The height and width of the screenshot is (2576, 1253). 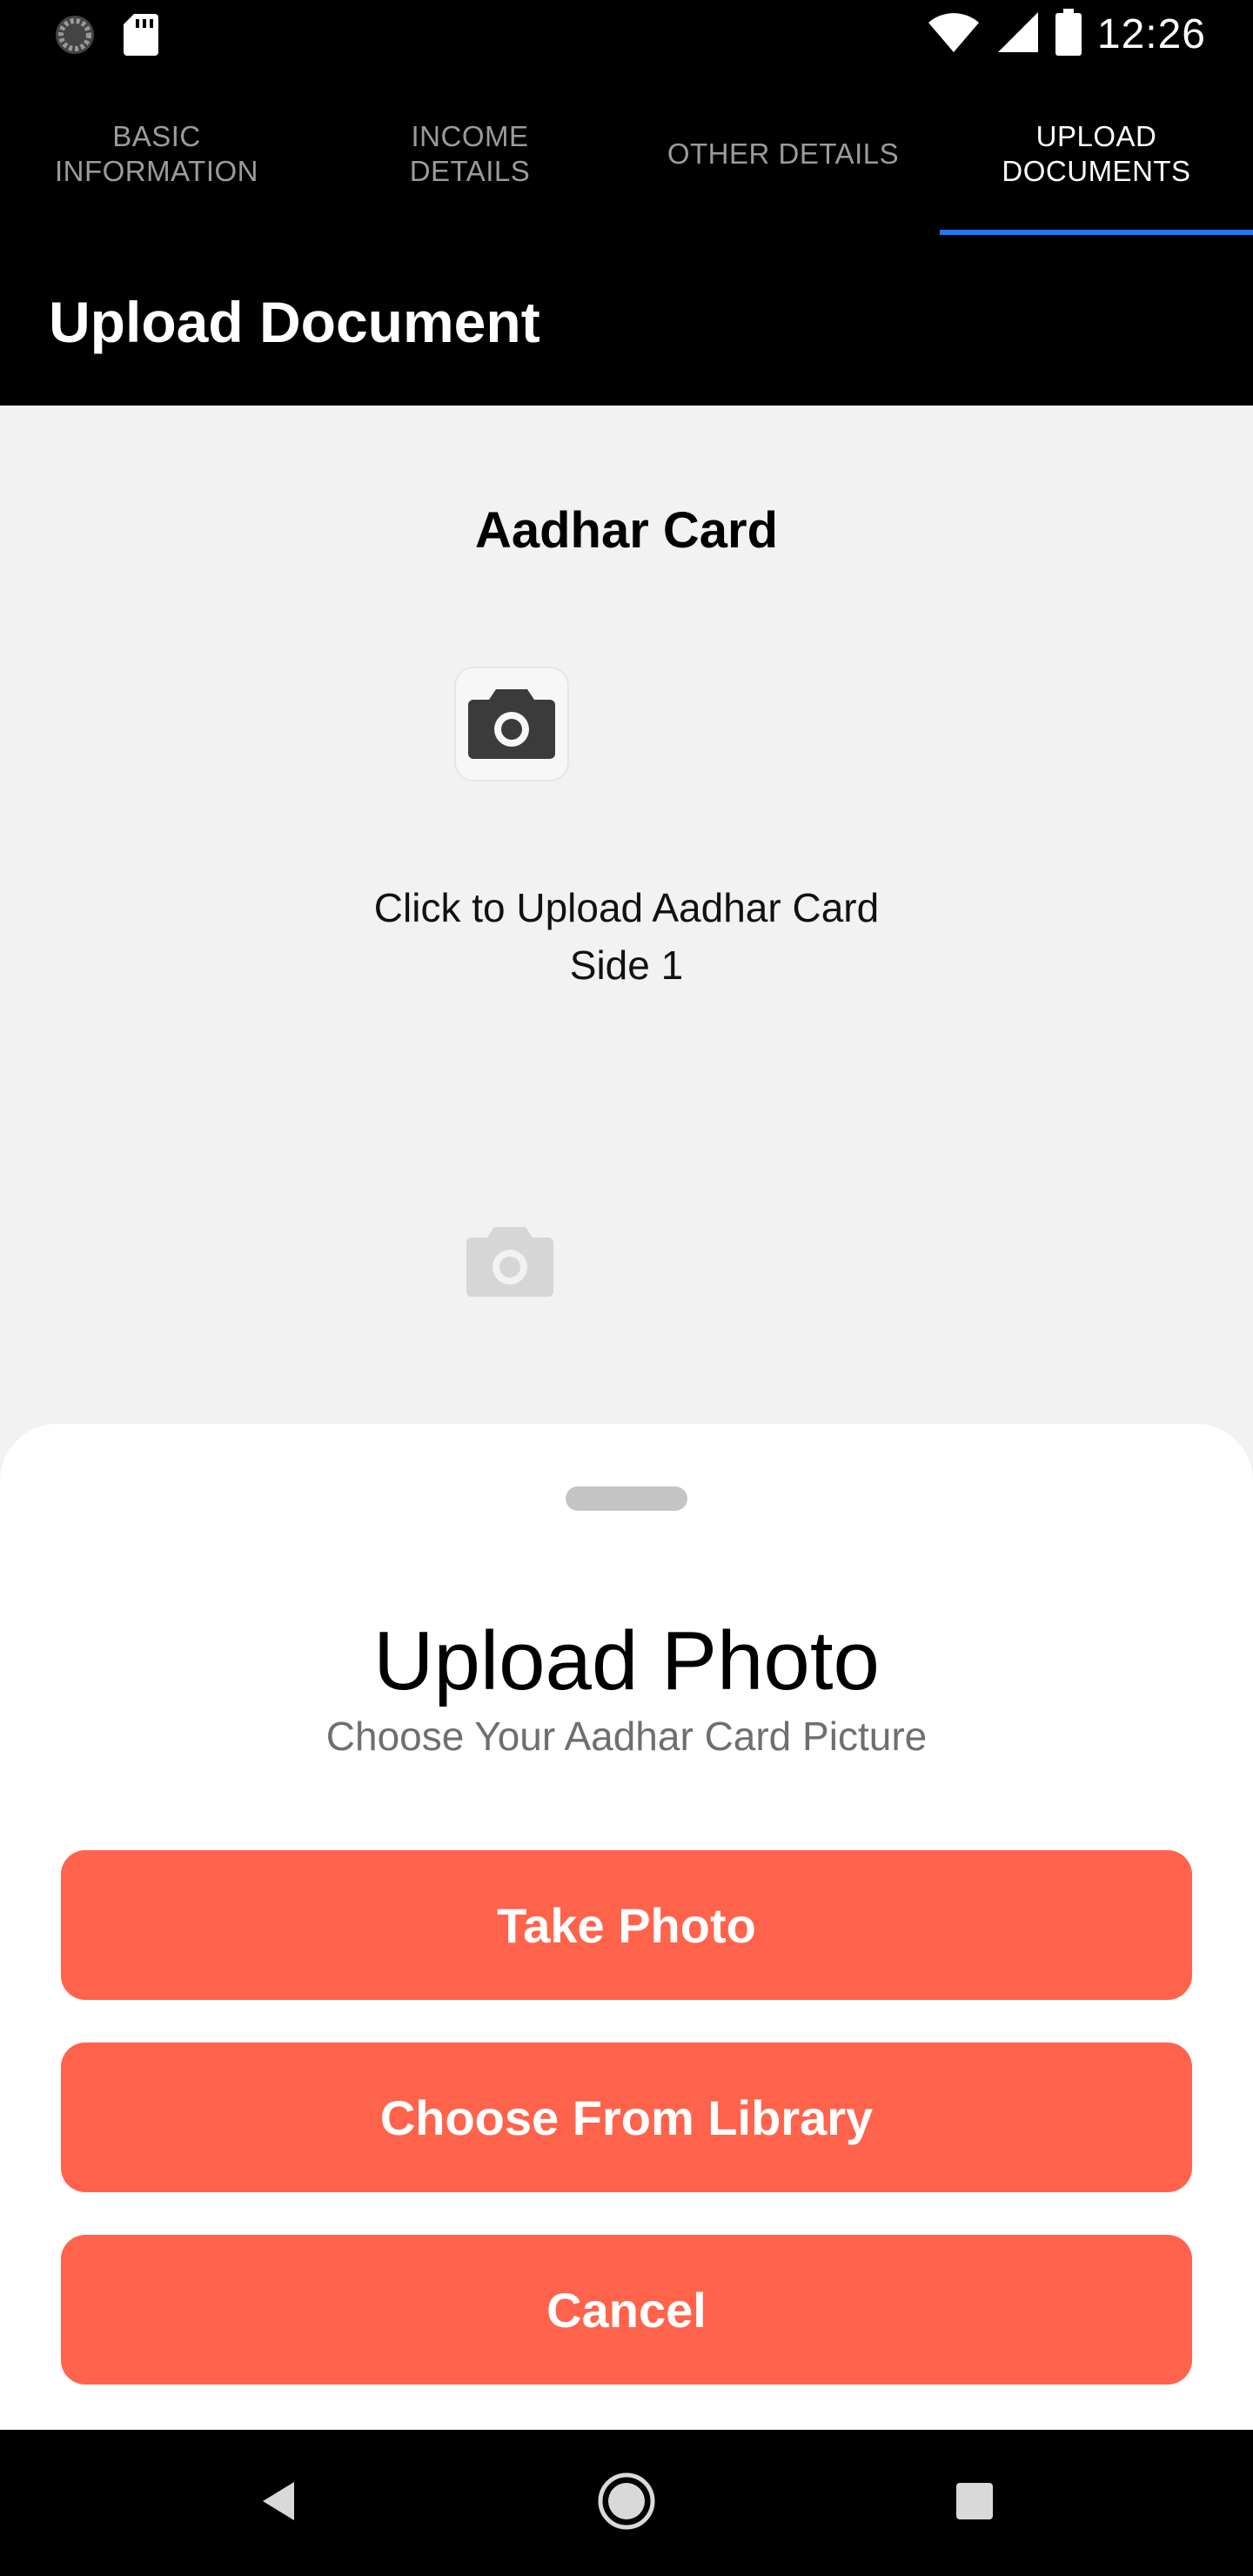 I want to click on sheet-subtitle: Choose Your Aadhar Card Picture, so click(x=626, y=1736).